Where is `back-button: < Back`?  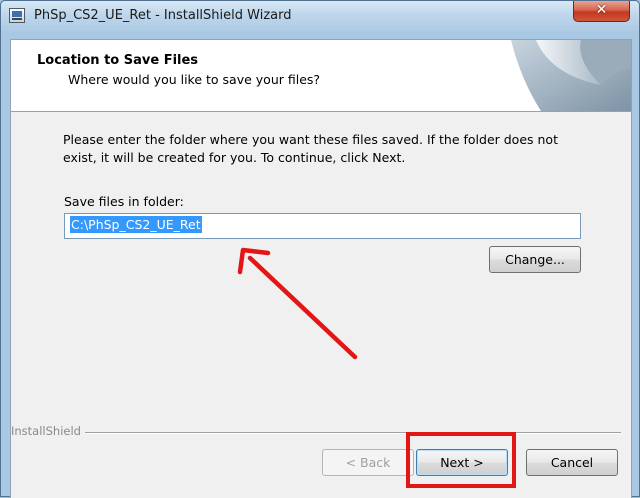
back-button: < Back is located at coordinates (368, 462).